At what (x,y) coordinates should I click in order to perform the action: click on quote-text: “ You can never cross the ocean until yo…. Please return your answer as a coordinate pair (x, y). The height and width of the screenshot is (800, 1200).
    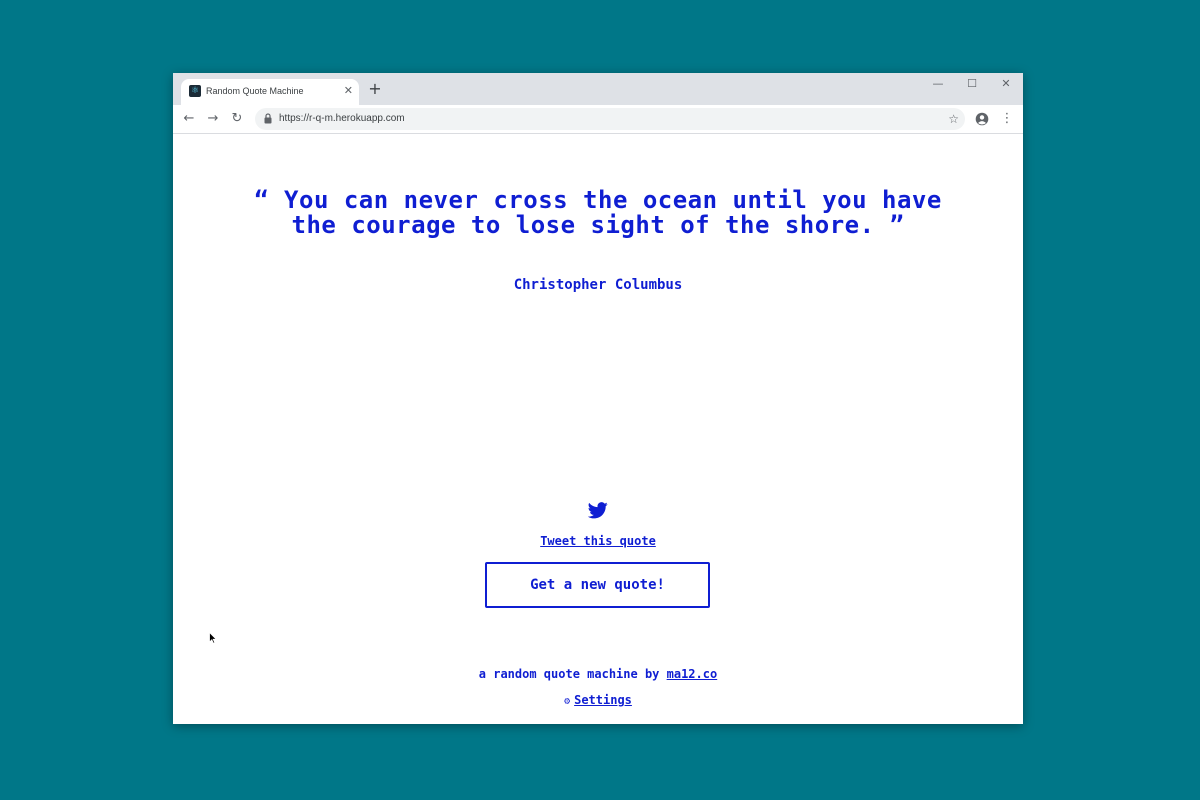
    Looking at the image, I should click on (598, 212).